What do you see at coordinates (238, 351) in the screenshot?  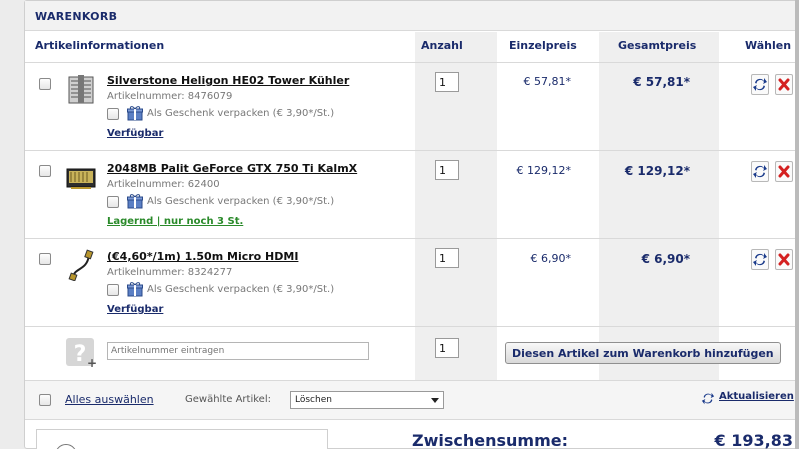 I see `article-number-input` at bounding box center [238, 351].